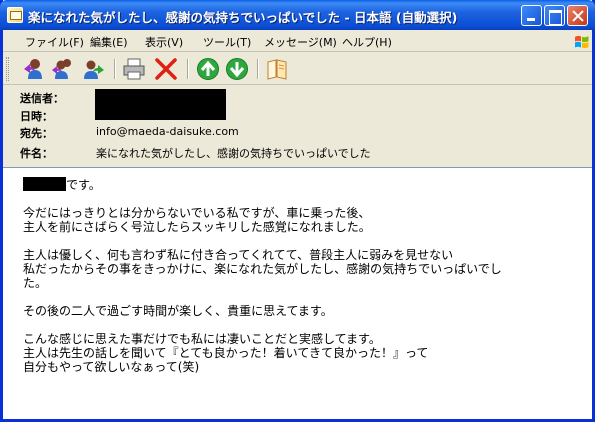  I want to click on reply-icon, so click(34, 69).